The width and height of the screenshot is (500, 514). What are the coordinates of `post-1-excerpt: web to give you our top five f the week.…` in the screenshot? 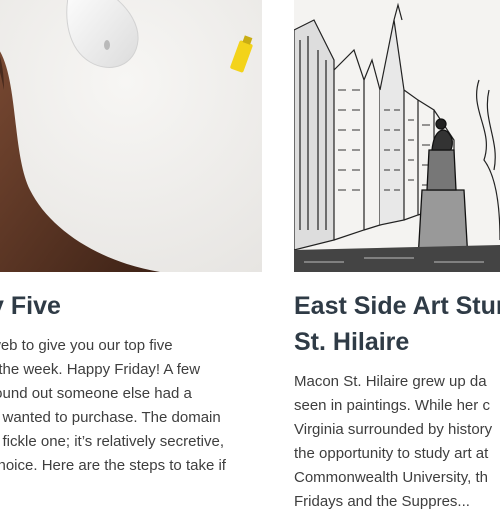 It's located at (131, 406).